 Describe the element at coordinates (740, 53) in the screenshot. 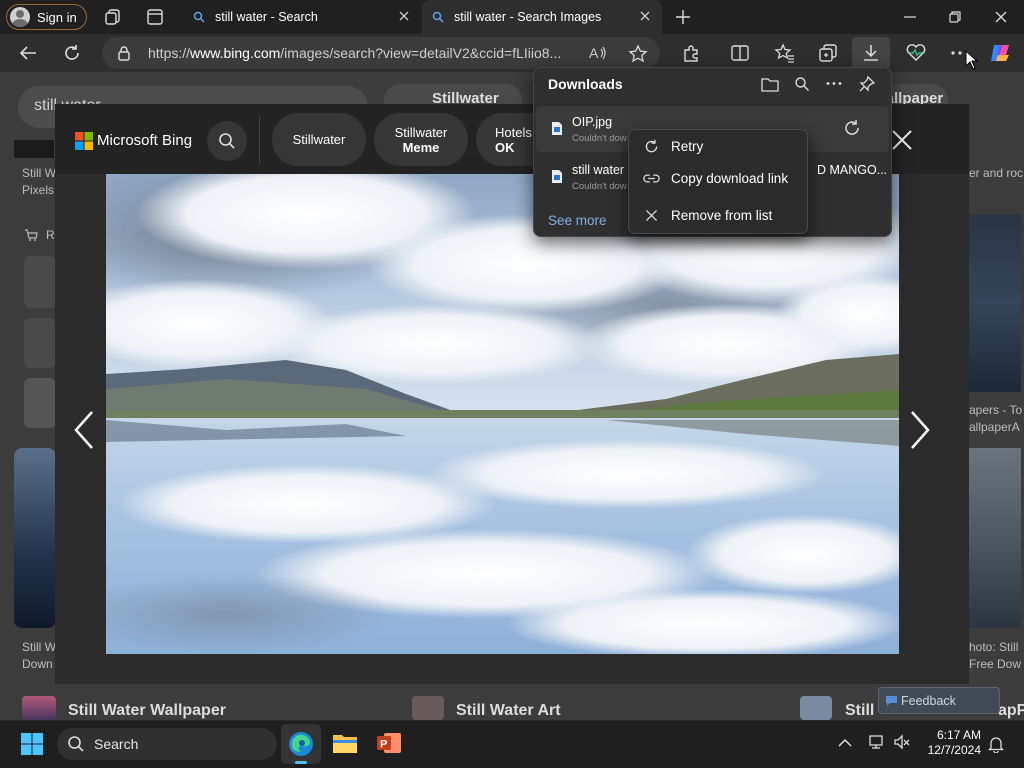

I see `split-screen-icon` at that location.